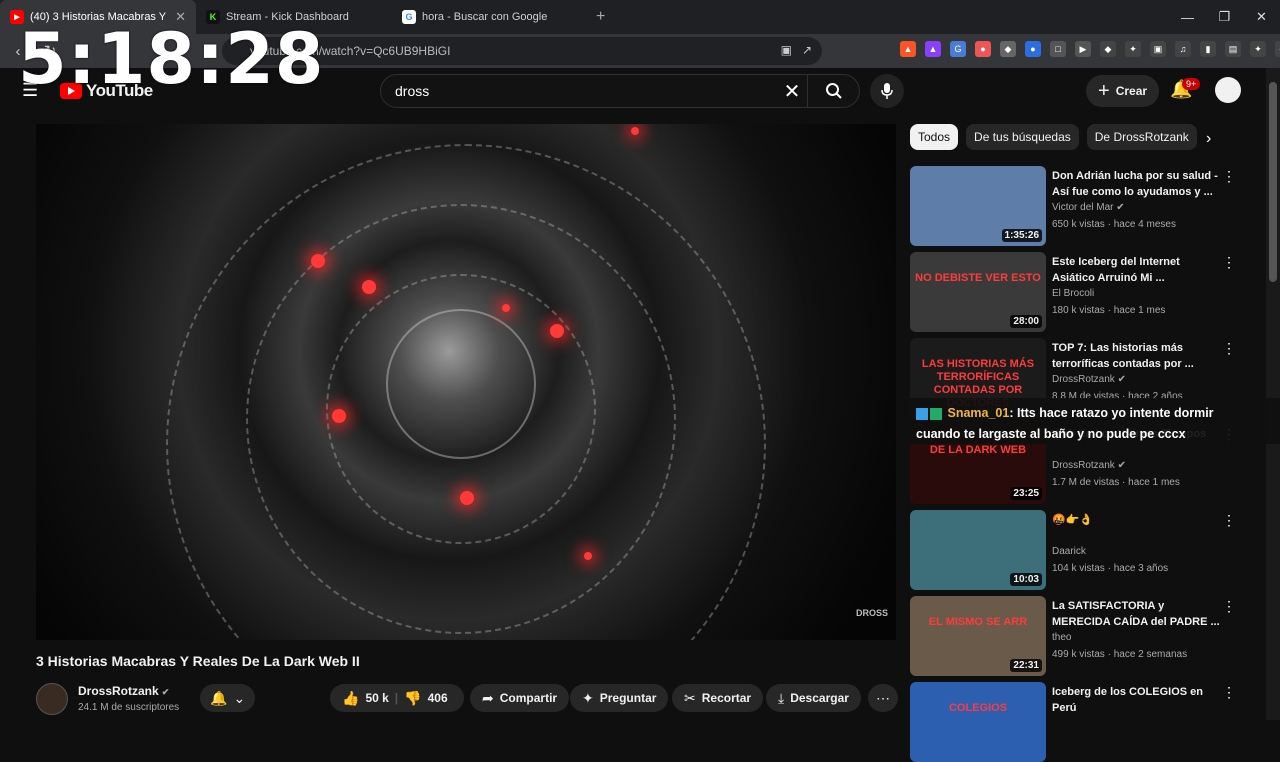 The height and width of the screenshot is (762, 1280). What do you see at coordinates (1224, 17) in the screenshot?
I see `maximize-icon: ❐` at bounding box center [1224, 17].